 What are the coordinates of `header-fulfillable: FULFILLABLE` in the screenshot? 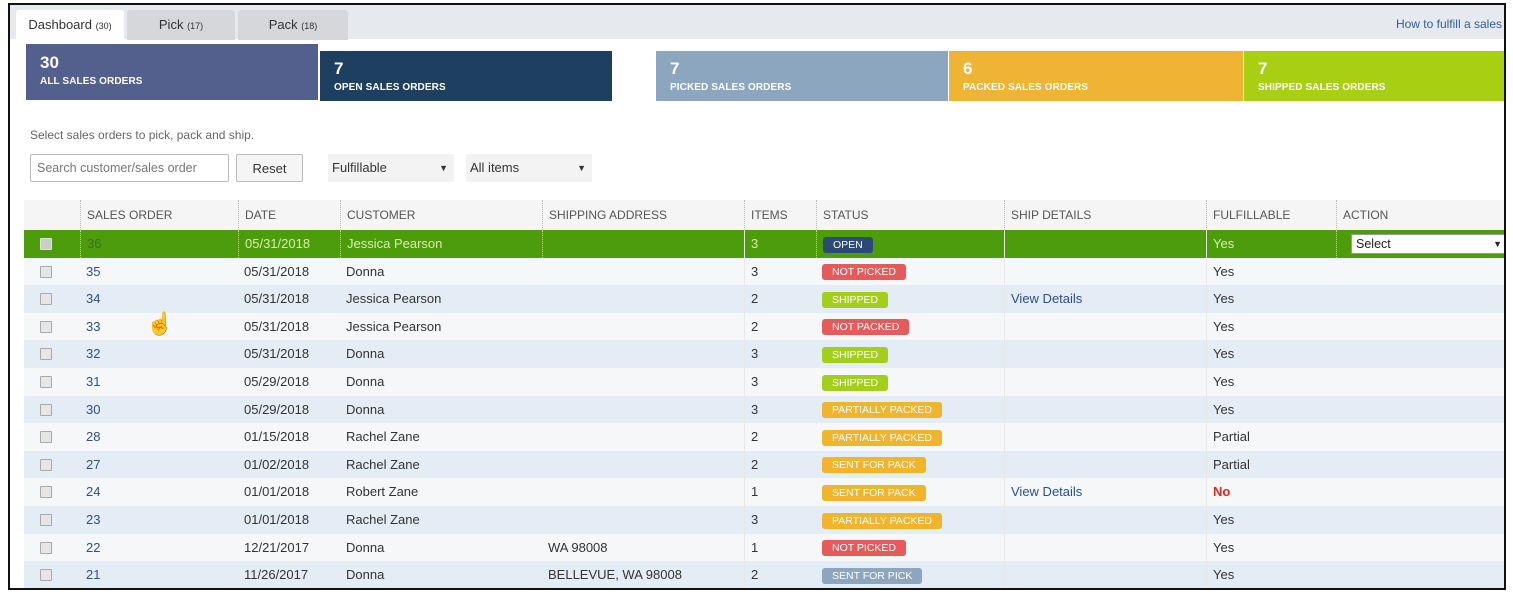 It's located at (1271, 215).